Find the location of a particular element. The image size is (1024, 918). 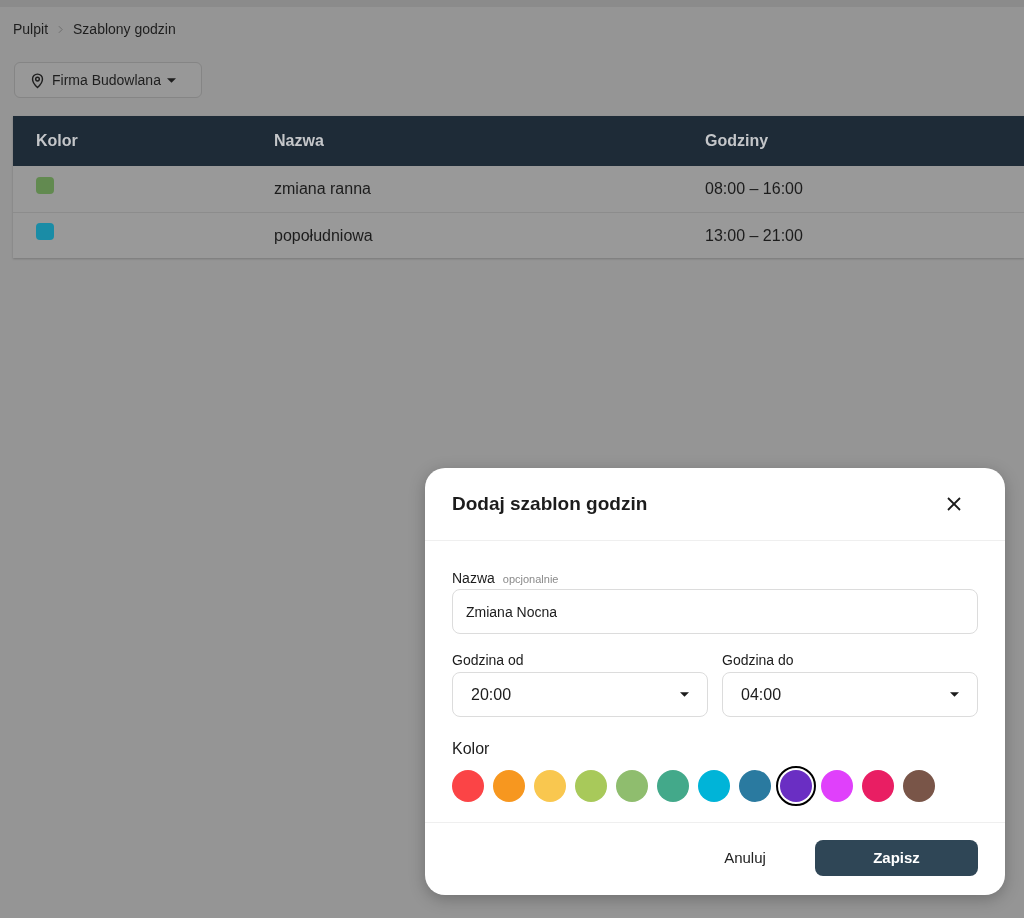

cancel-button: Anuluj is located at coordinates (745, 858).